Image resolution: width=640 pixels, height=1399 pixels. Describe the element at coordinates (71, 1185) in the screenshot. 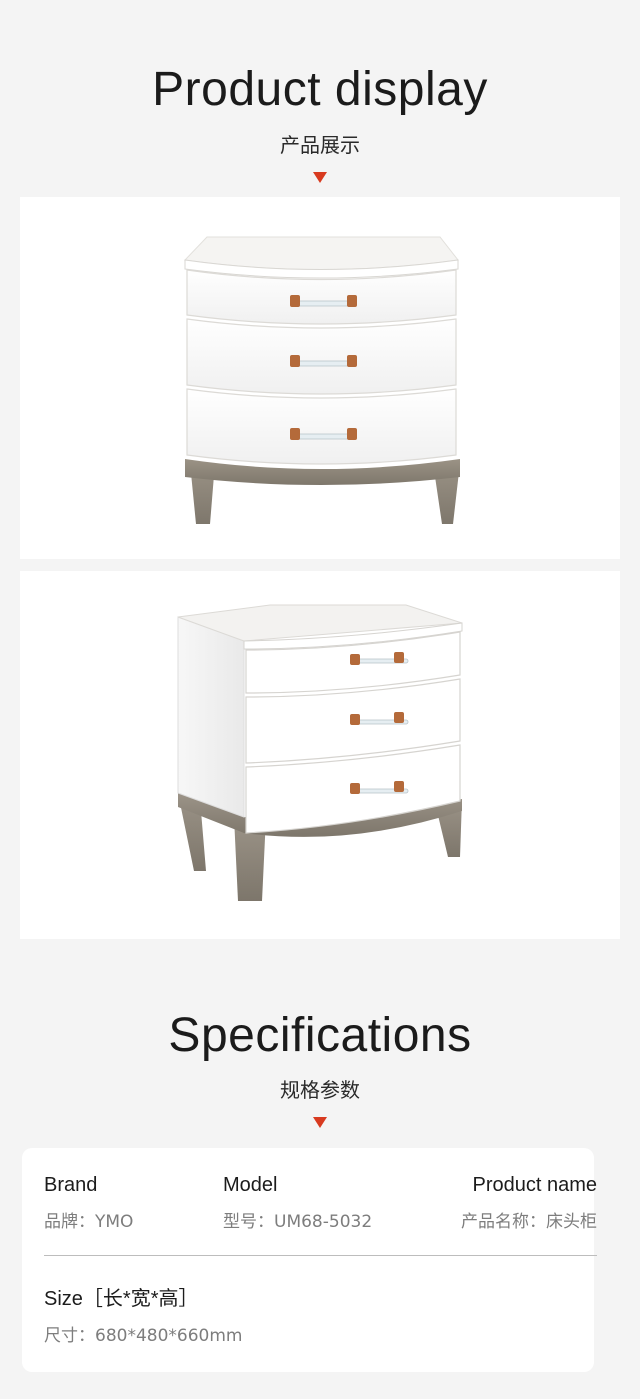

I see `spec-brand-label: Brand` at that location.